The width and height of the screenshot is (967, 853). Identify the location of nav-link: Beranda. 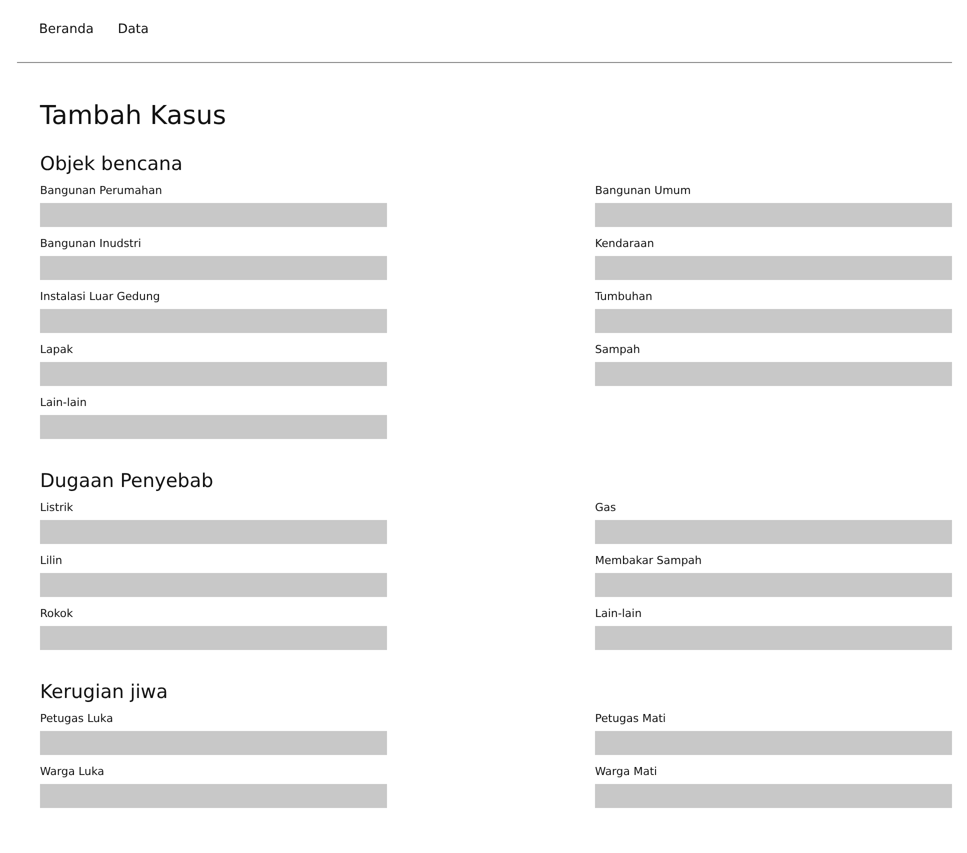
(66, 29).